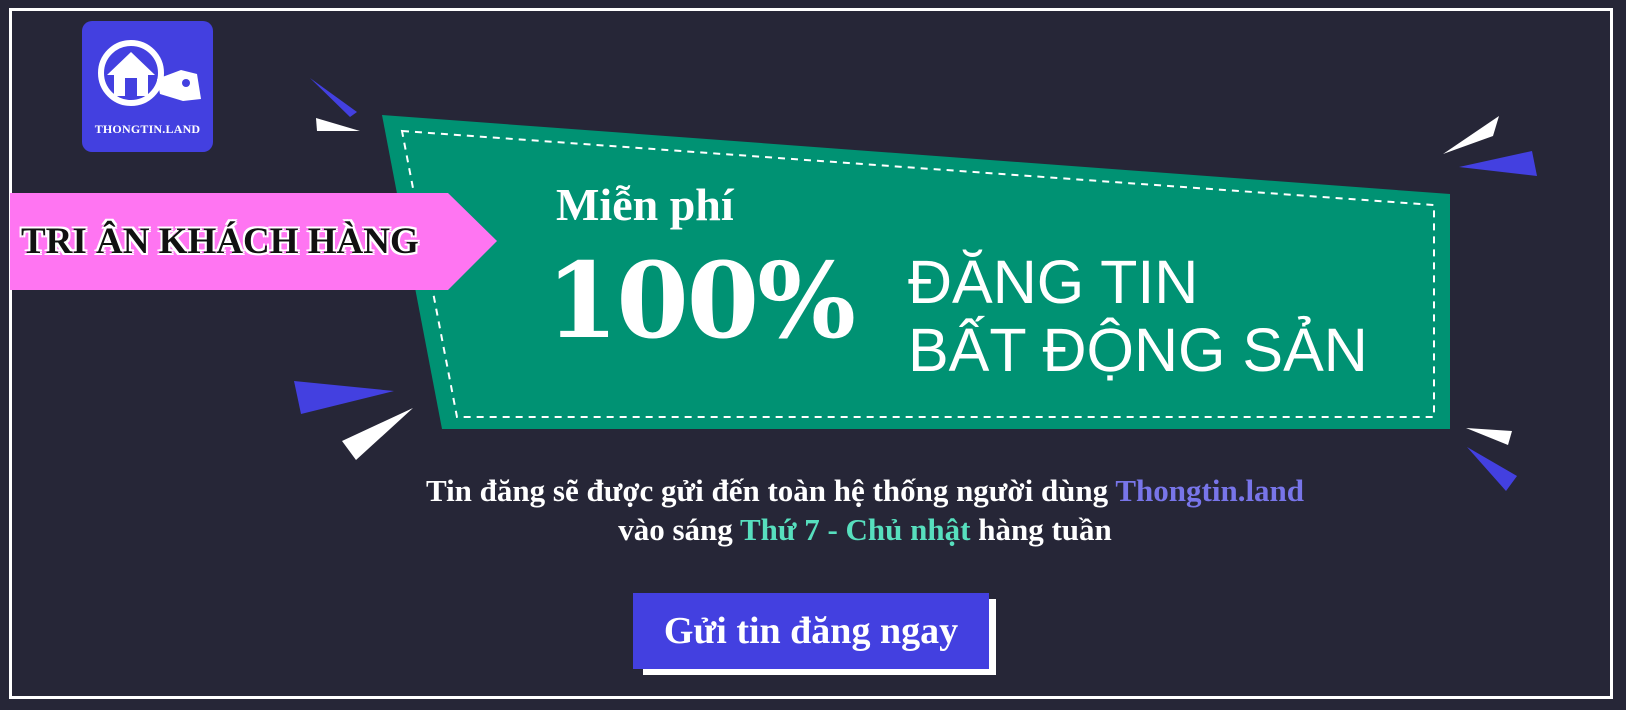 This screenshot has height=710, width=1626. Describe the element at coordinates (1498, 163) in the screenshot. I see `top-right-blue-spark-icon` at that location.